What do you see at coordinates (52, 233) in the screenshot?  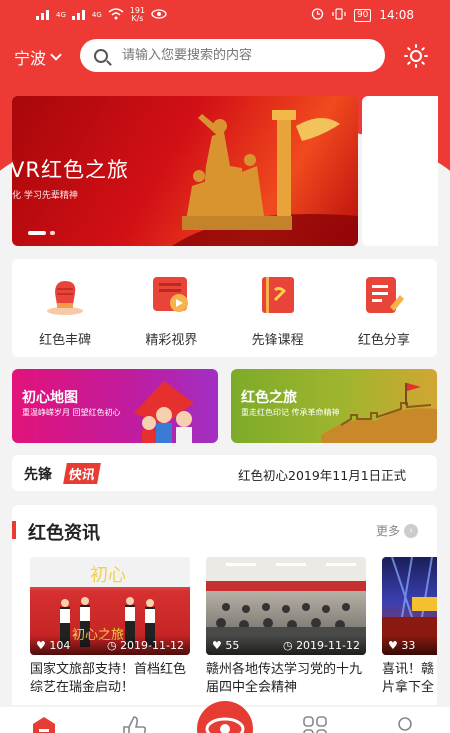 I see `carousel-indicator` at bounding box center [52, 233].